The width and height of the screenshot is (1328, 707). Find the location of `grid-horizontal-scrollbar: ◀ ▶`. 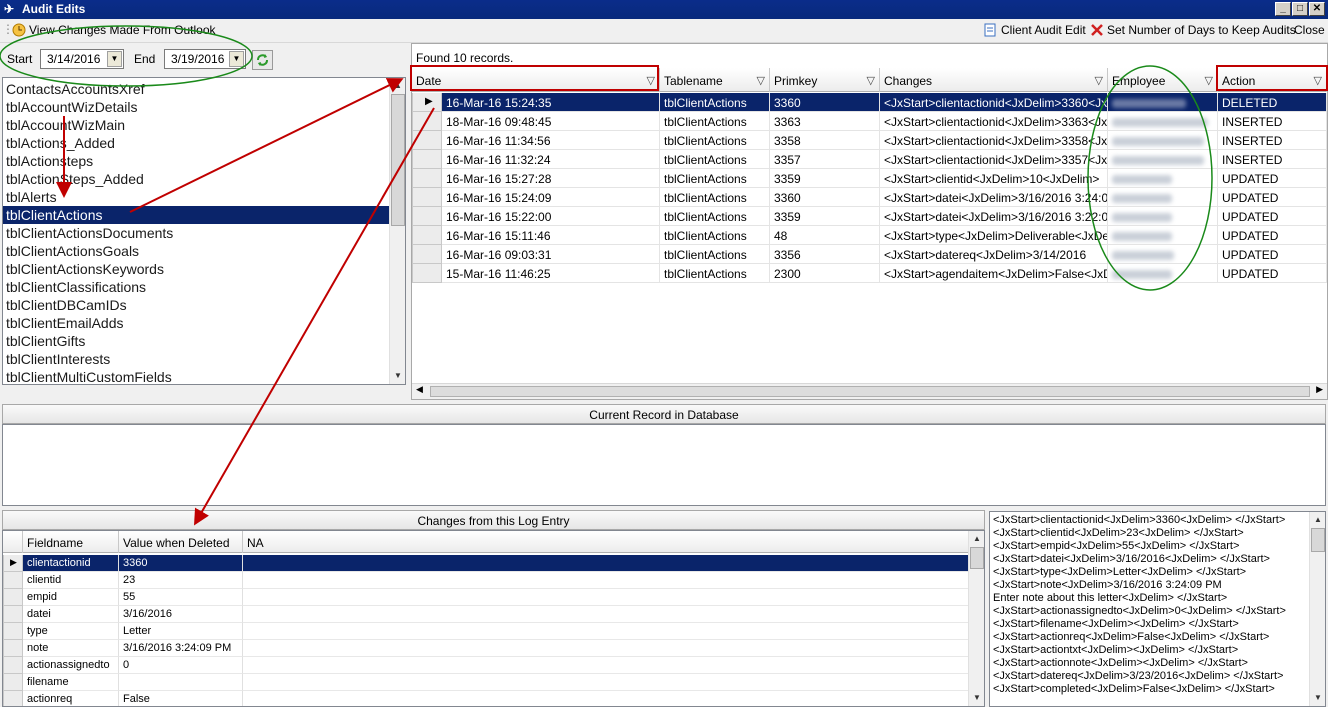

grid-horizontal-scrollbar: ◀ ▶ is located at coordinates (869, 391).